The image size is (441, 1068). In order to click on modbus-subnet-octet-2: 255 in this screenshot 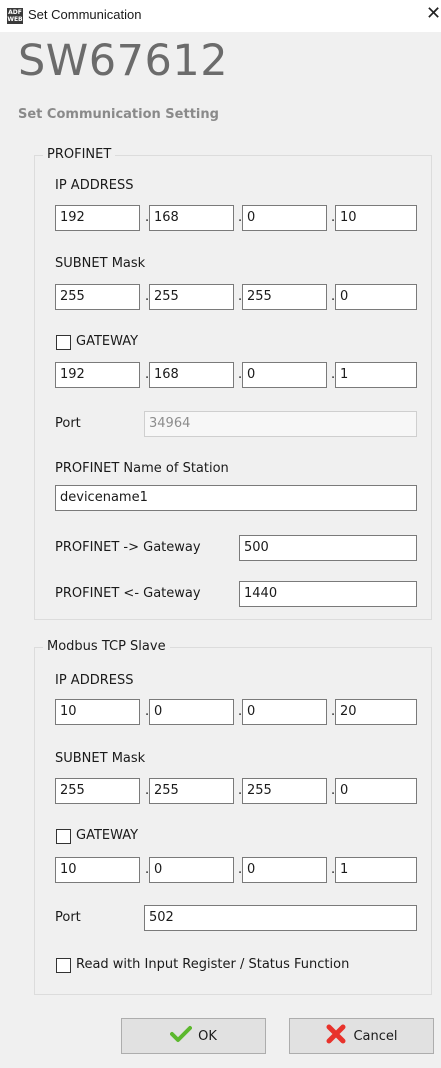, I will do `click(191, 791)`.